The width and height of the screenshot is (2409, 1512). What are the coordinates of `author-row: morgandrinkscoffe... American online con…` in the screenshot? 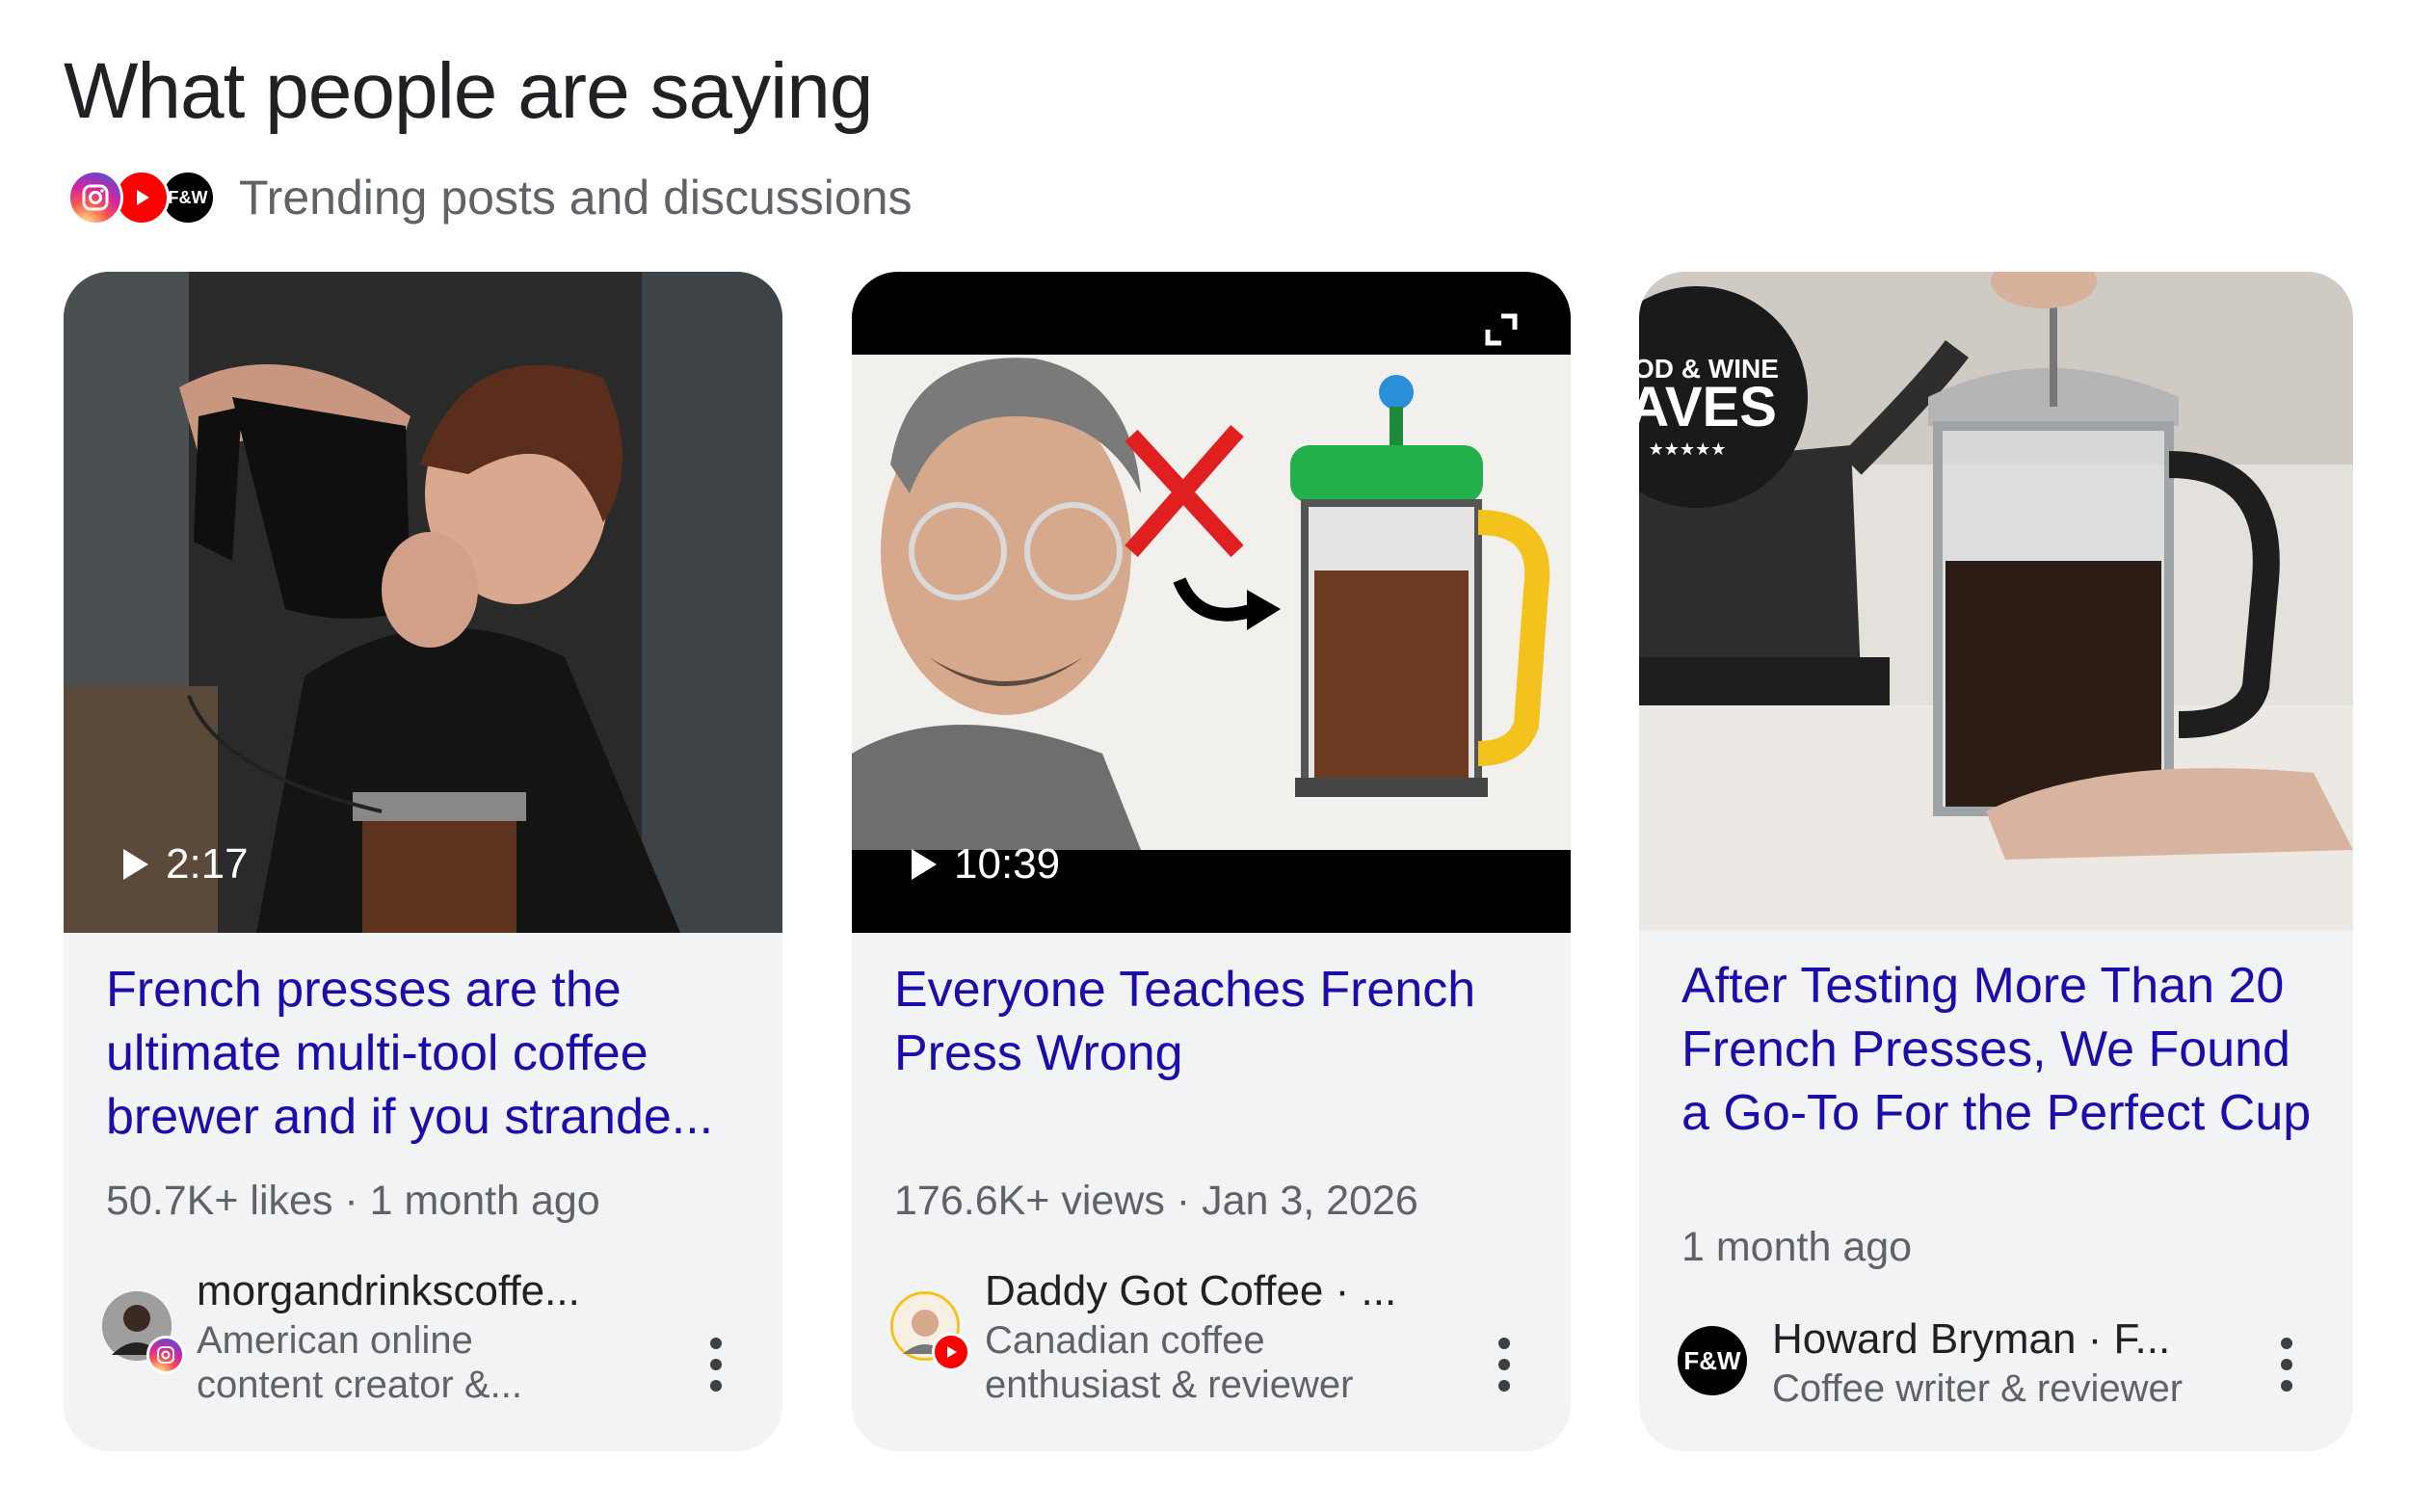 It's located at (351, 1336).